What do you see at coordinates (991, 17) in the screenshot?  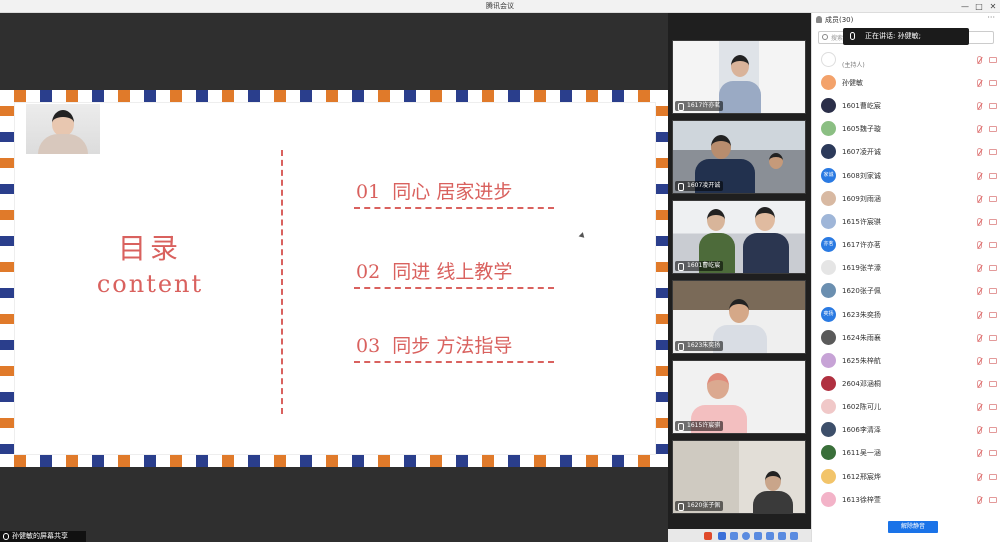 I see `more-options-icon: ···` at bounding box center [991, 17].